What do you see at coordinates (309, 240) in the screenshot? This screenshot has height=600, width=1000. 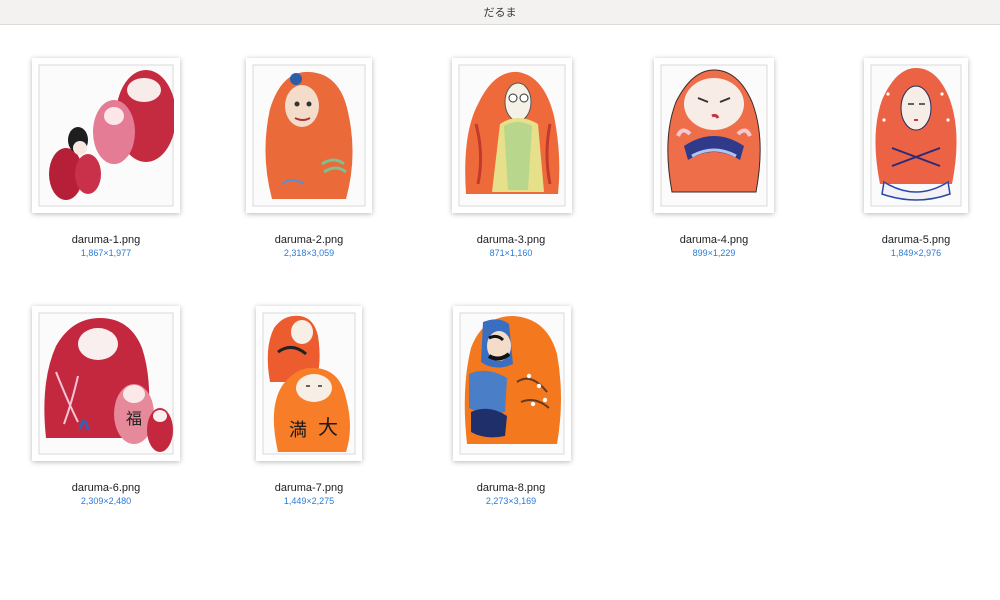 I see `file-name: daruma-2.png` at bounding box center [309, 240].